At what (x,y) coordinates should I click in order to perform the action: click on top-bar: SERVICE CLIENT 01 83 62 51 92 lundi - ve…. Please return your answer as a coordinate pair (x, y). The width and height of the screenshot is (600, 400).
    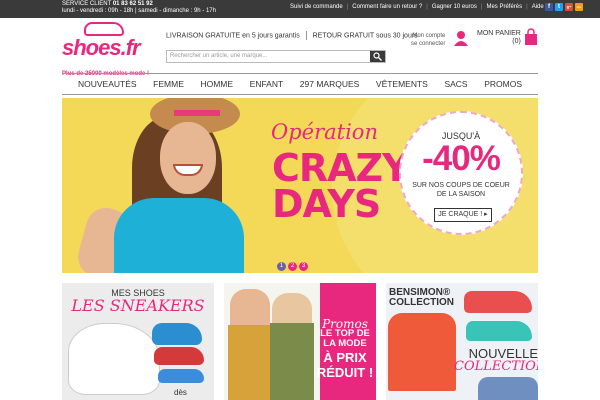
    Looking at the image, I should click on (300, 9).